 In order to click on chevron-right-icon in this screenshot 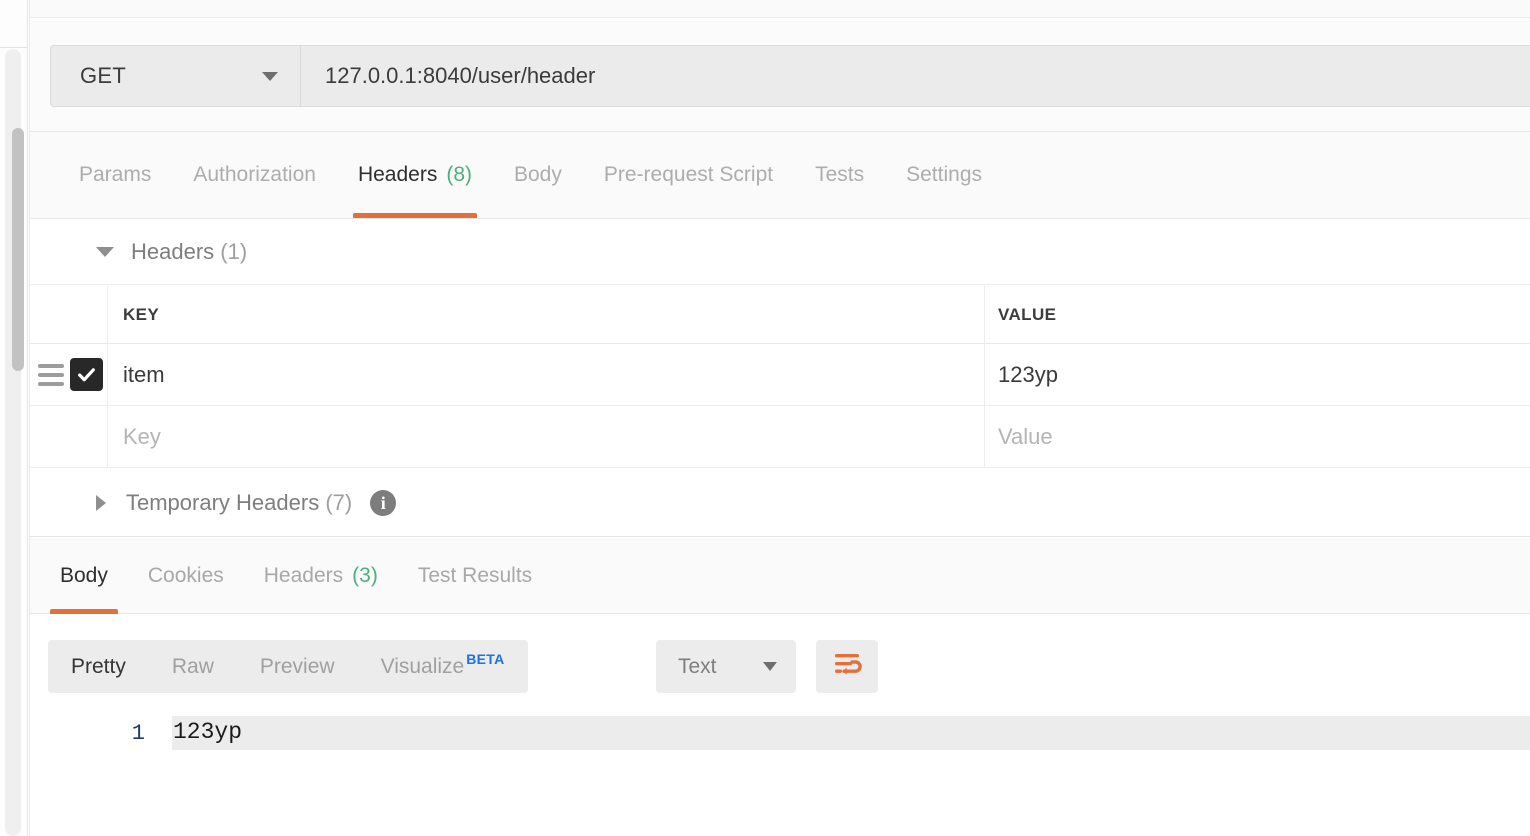, I will do `click(101, 503)`.